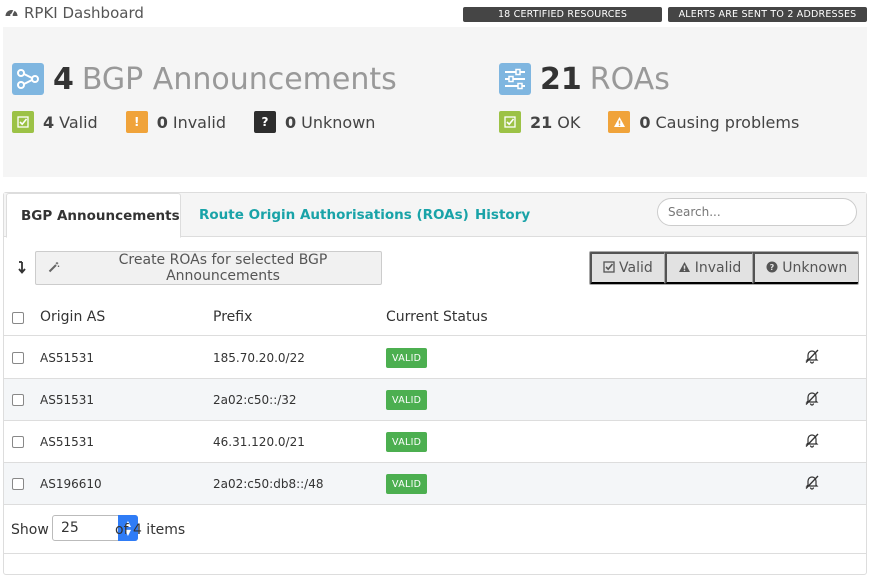 The image size is (870, 580). Describe the element at coordinates (30, 530) in the screenshot. I see `show-label: Show` at that location.